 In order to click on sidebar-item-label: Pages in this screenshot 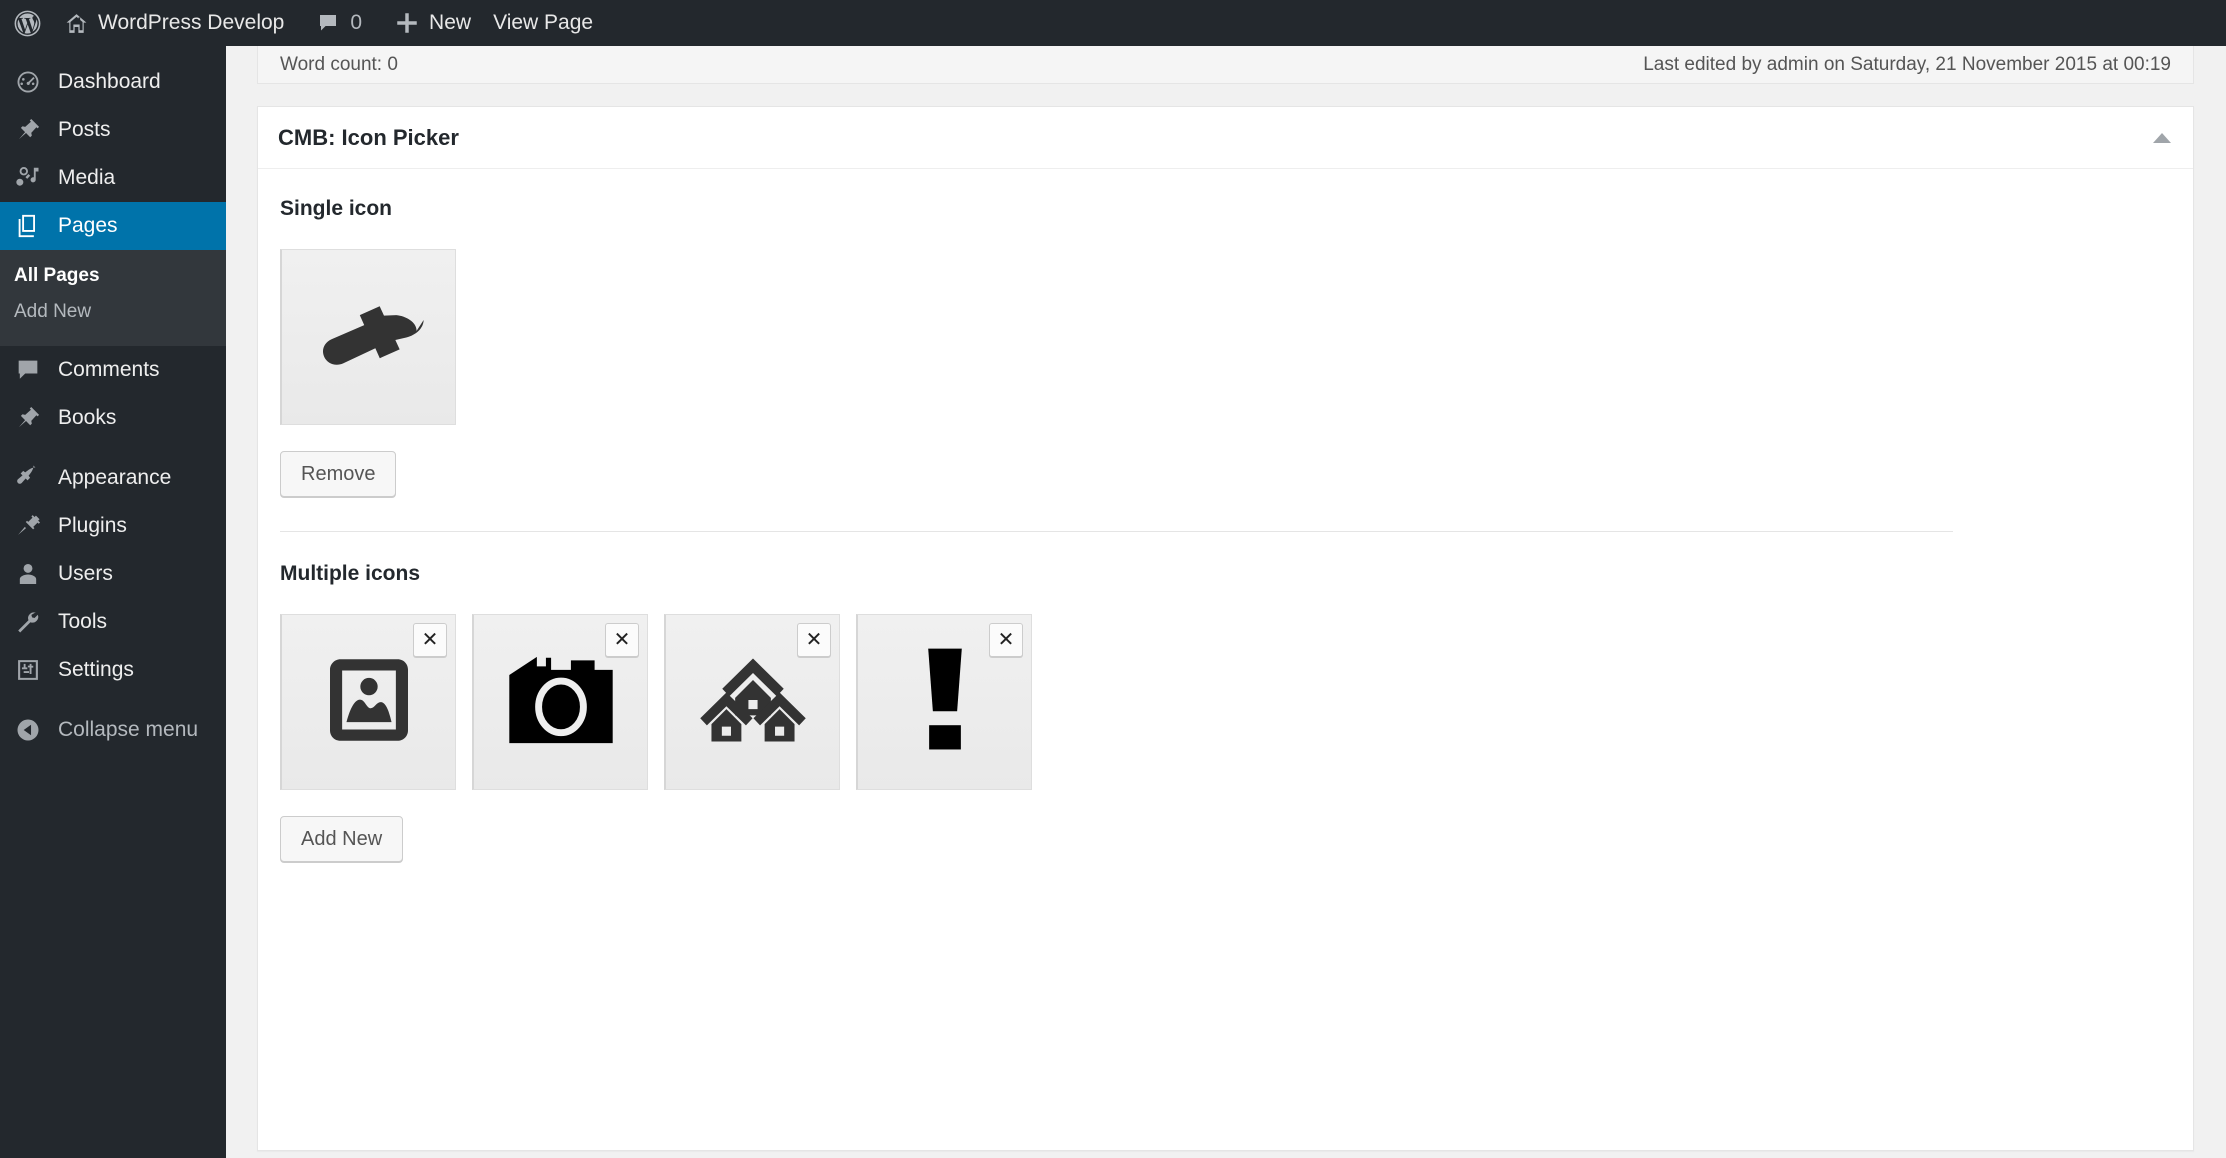, I will do `click(88, 225)`.